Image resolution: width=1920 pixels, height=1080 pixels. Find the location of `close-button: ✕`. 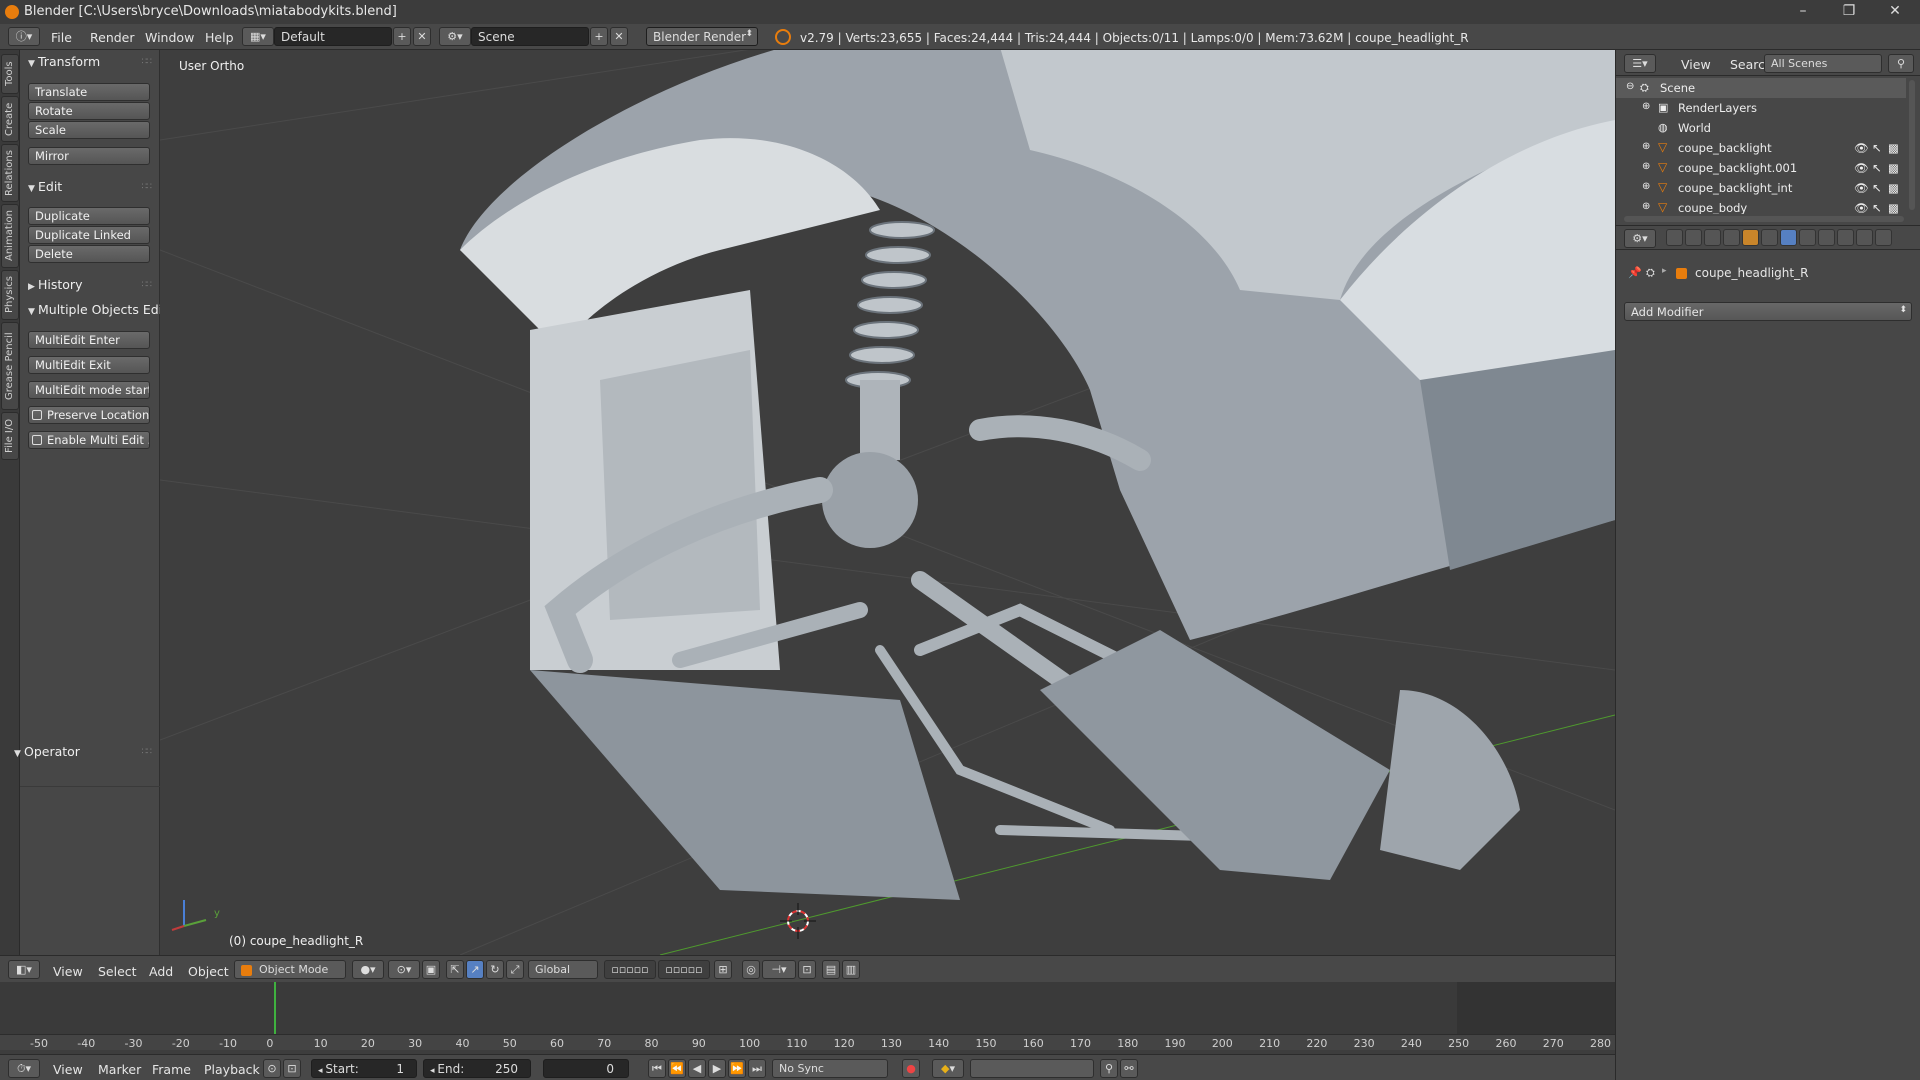

close-button: ✕ is located at coordinates (1895, 12).